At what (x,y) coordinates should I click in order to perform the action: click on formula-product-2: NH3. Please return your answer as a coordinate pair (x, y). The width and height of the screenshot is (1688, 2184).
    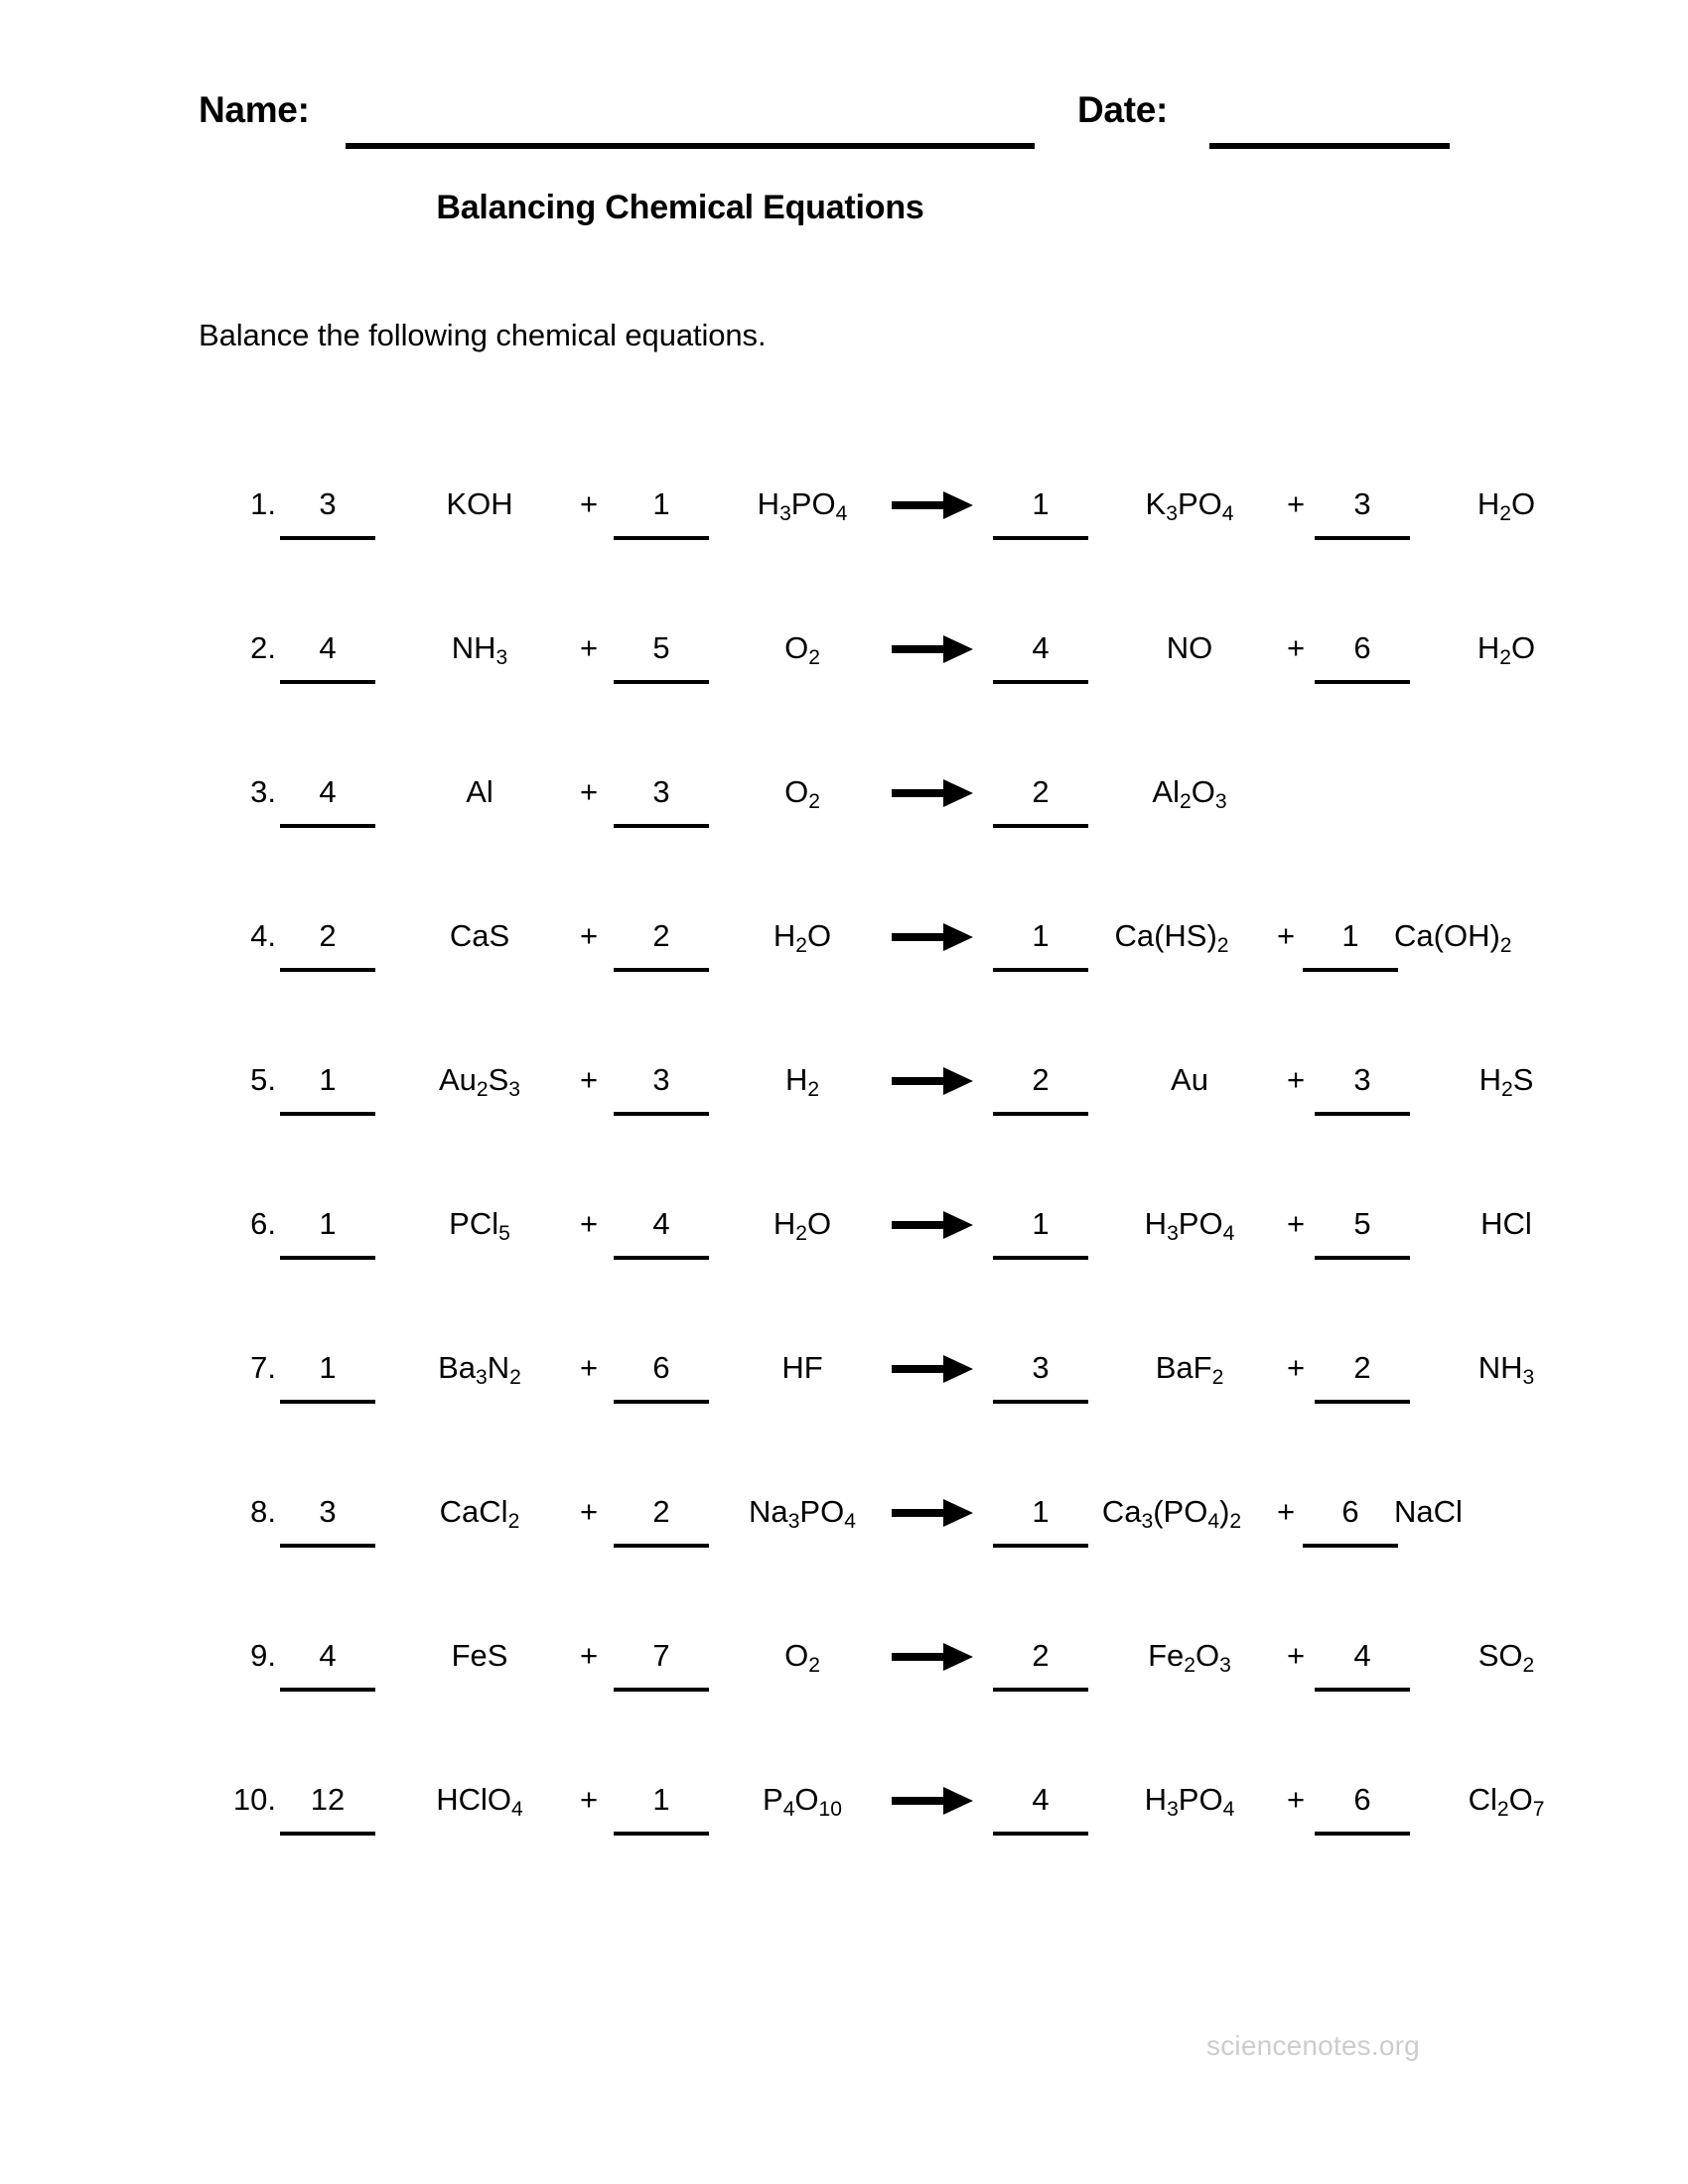
    Looking at the image, I should click on (1506, 1369).